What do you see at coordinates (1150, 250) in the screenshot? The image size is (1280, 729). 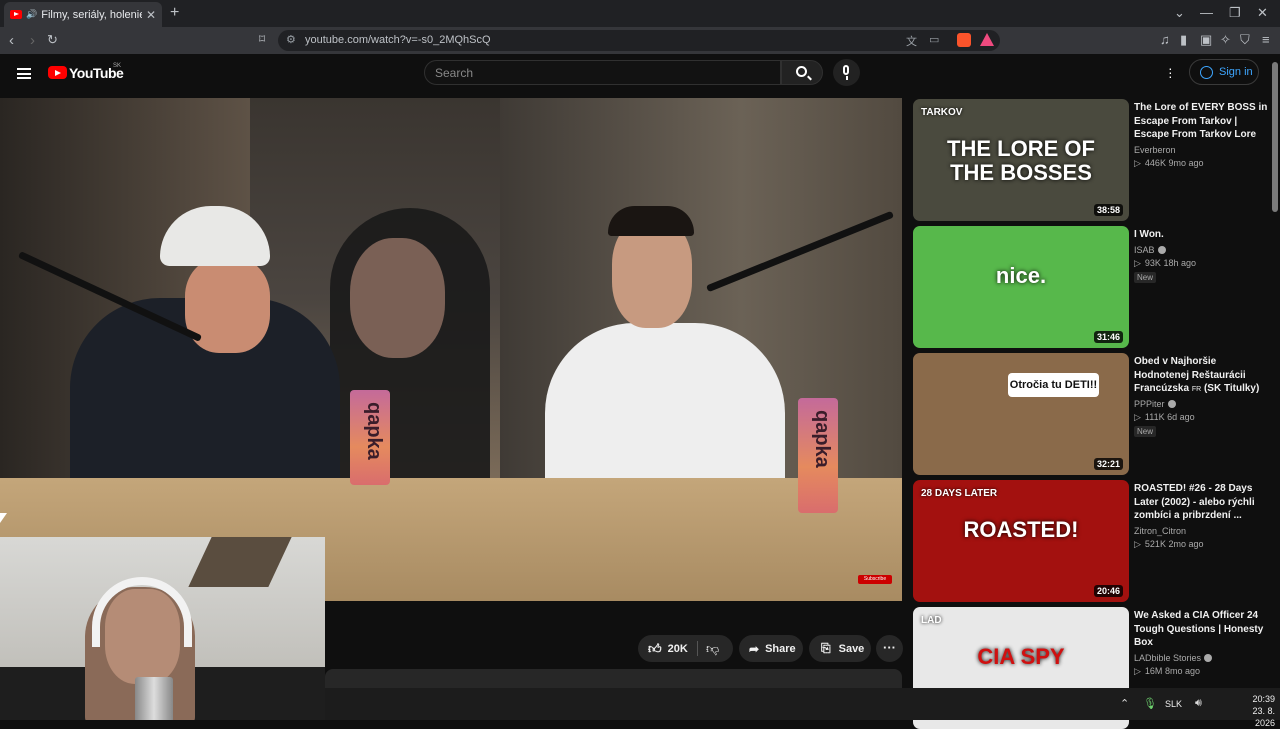 I see `channel-name: ISAB` at bounding box center [1150, 250].